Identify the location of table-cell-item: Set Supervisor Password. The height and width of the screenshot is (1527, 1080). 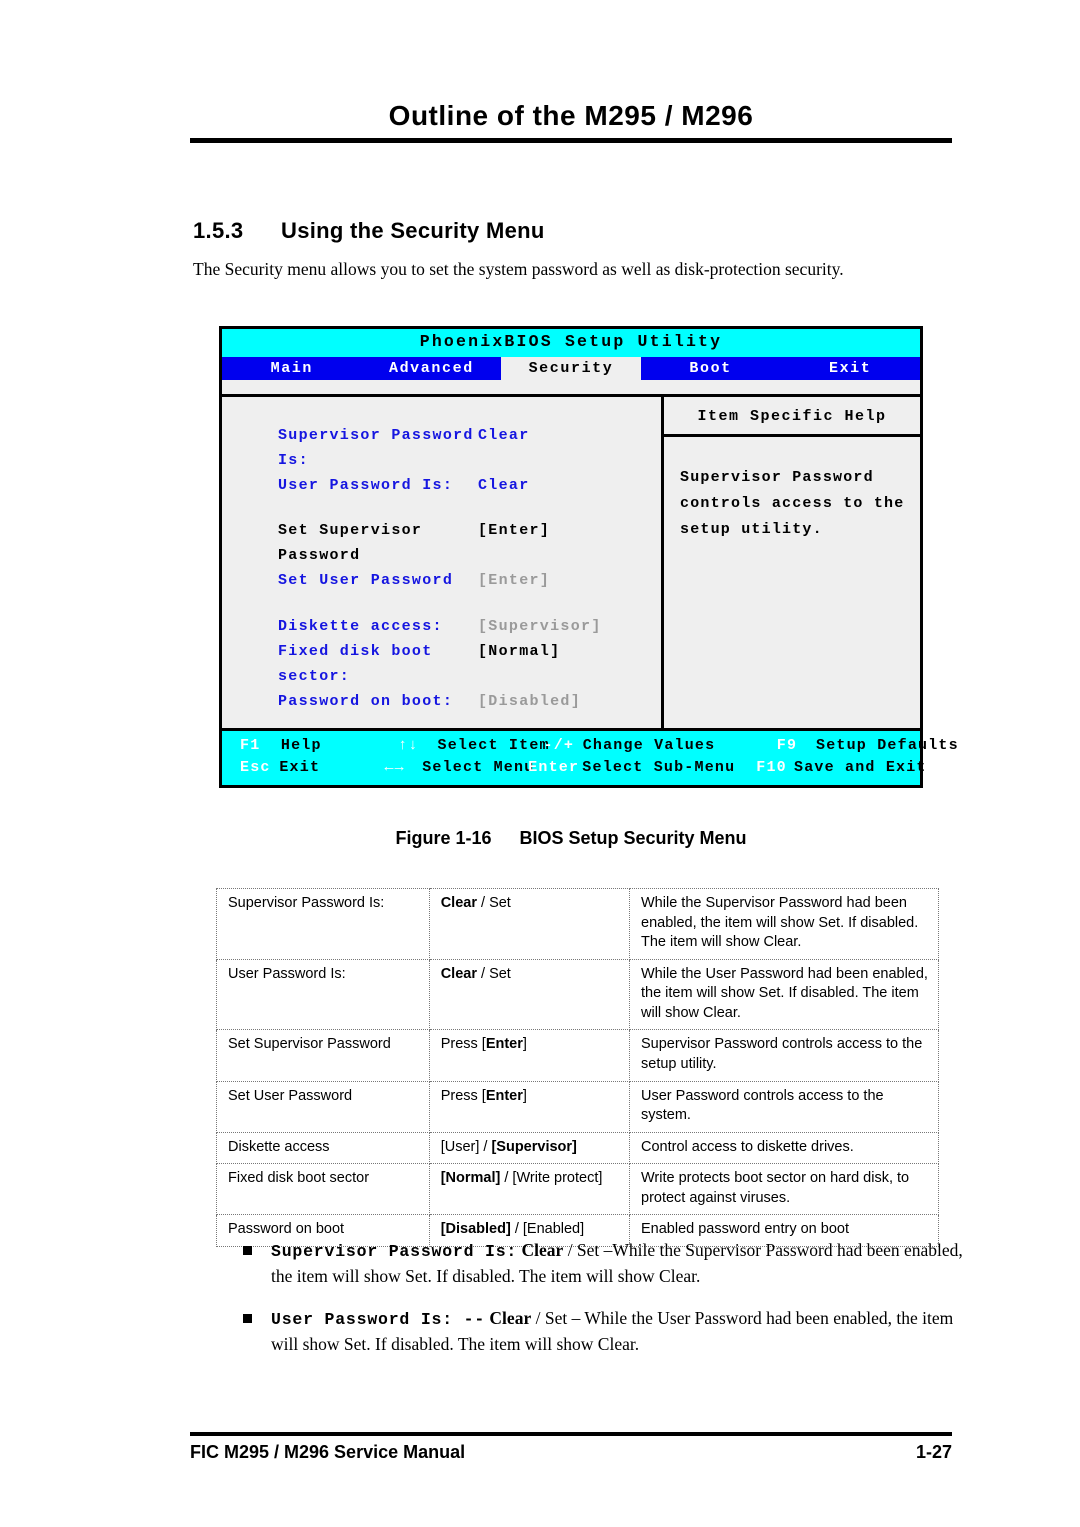
(323, 1055).